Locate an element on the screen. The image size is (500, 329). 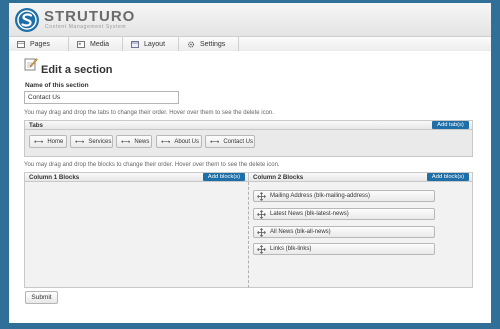
block-item-label: Links (blk-links) is located at coordinates (291, 249).